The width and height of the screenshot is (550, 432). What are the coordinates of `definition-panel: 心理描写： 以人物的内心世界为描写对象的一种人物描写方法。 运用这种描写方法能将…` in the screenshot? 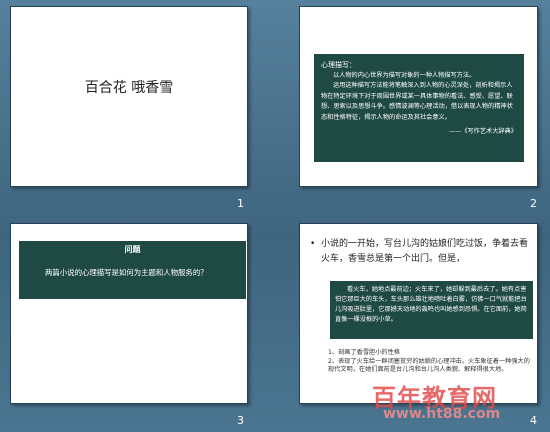 It's located at (419, 108).